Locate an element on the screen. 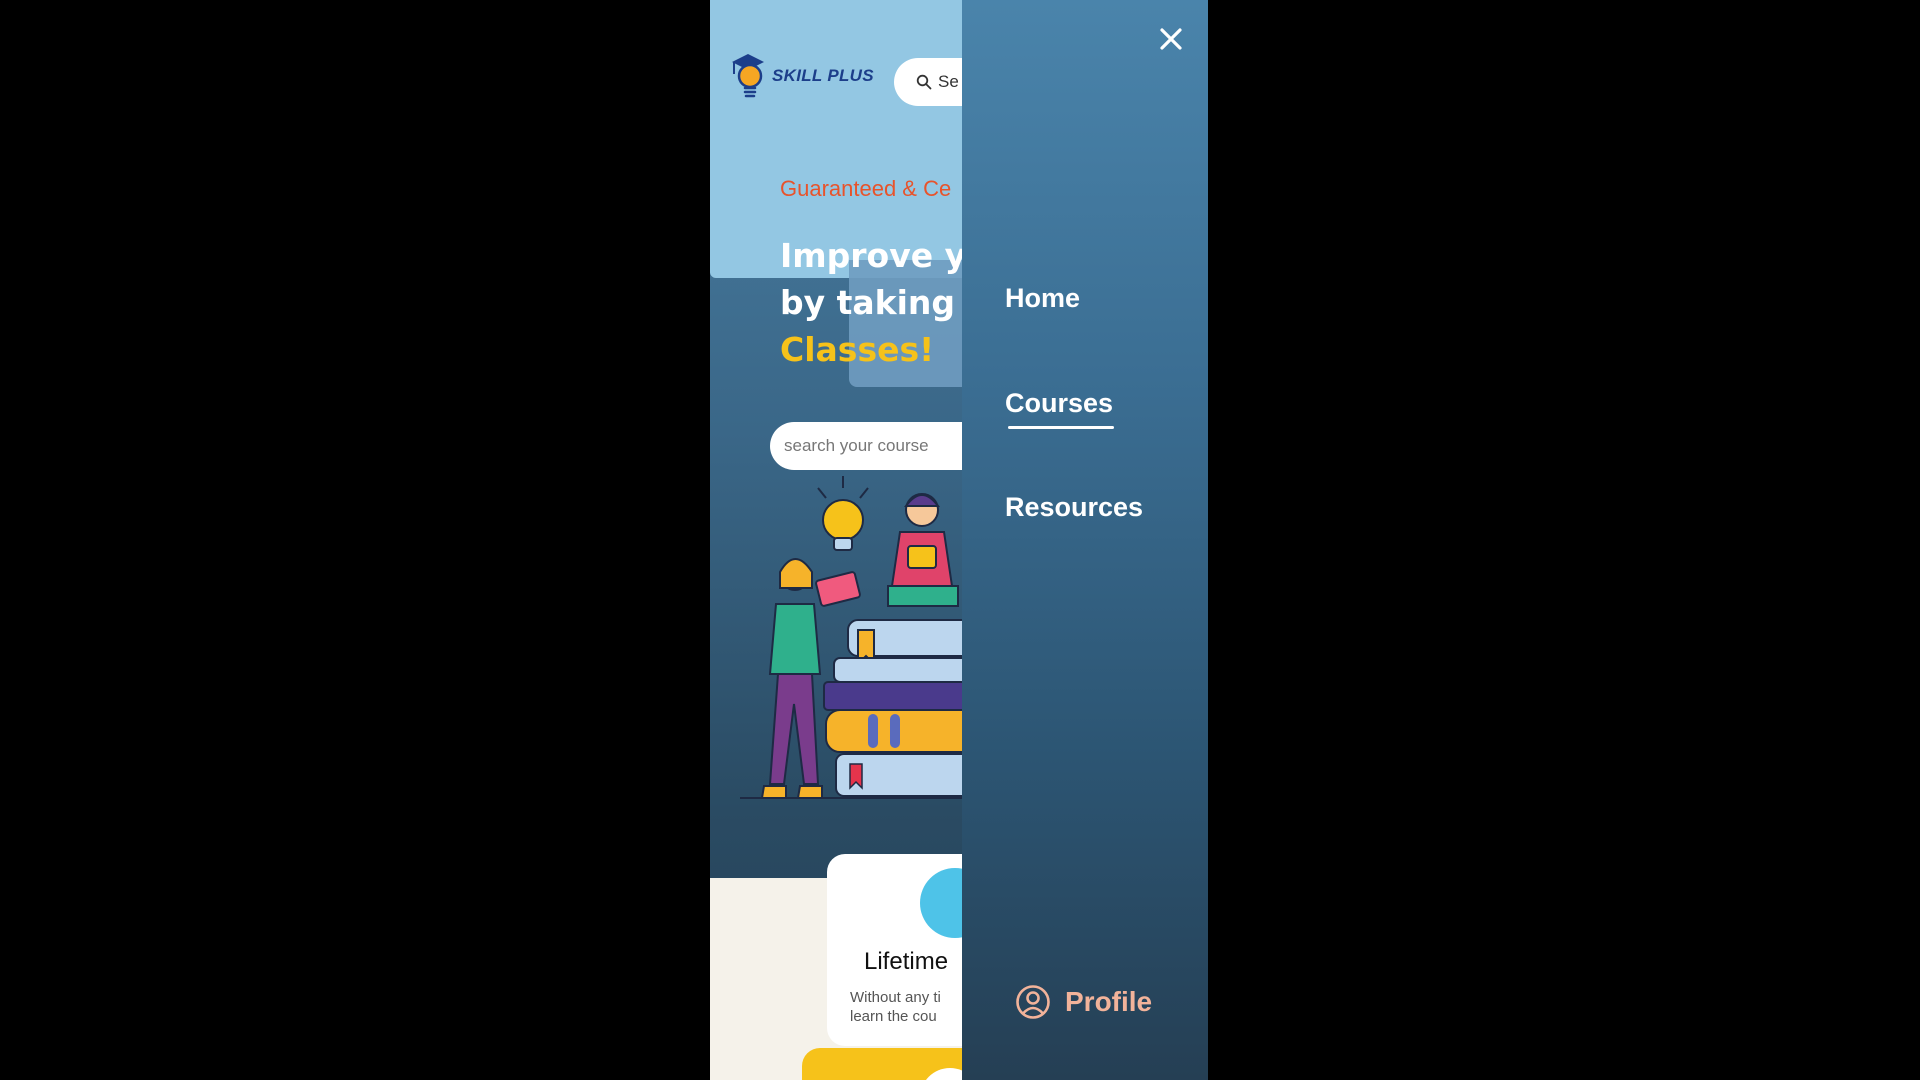 This screenshot has height=1080, width=1920. close-icon is located at coordinates (1171, 39).